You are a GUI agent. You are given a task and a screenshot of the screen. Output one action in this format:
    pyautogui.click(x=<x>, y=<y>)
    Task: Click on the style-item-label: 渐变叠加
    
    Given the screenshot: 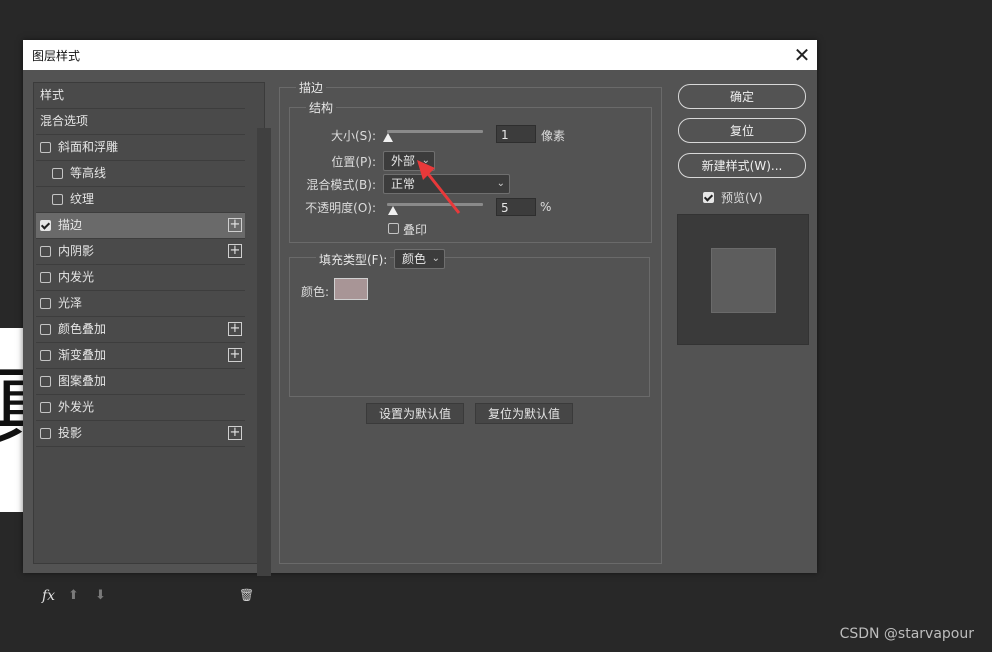 What is the action you would take?
    pyautogui.click(x=82, y=355)
    